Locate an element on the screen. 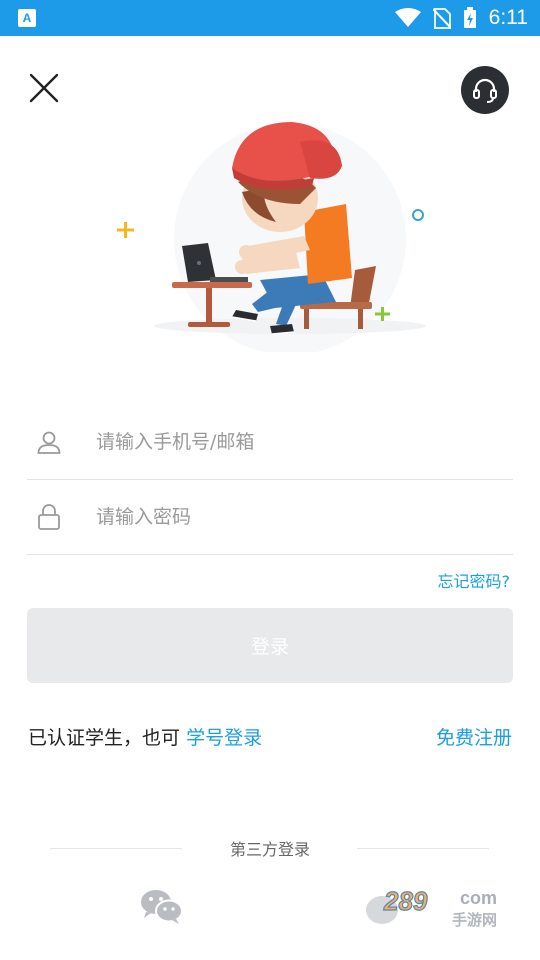  hero-illustration is located at coordinates (271, 237).